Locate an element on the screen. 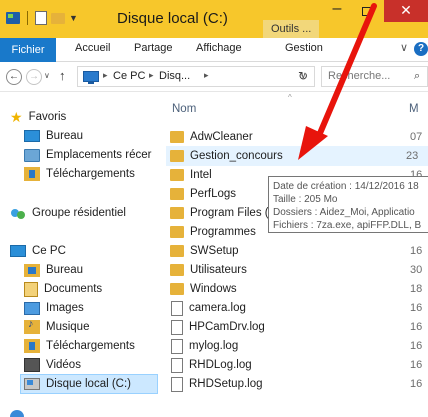  list-item: mylog.log 16 is located at coordinates (299, 346).